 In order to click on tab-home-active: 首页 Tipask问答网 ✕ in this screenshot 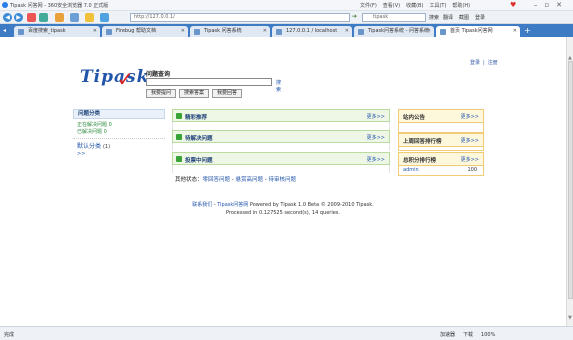, I will do `click(478, 31)`.